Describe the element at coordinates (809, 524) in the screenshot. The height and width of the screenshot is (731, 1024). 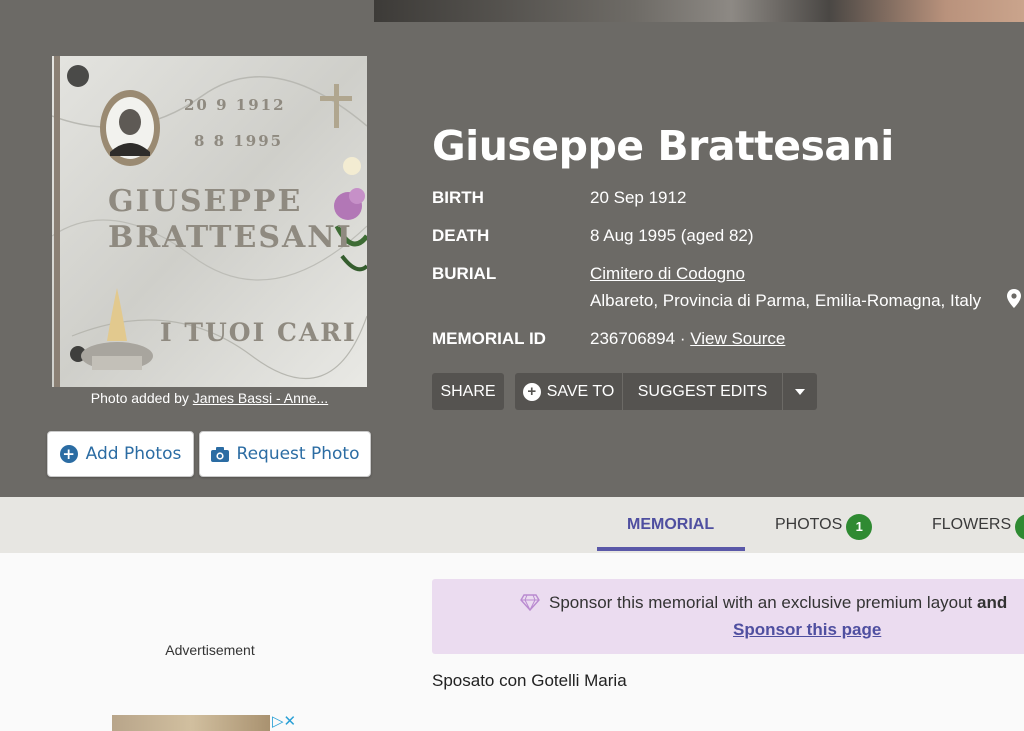
I see `tab-photos-label: PHOTOS` at that location.